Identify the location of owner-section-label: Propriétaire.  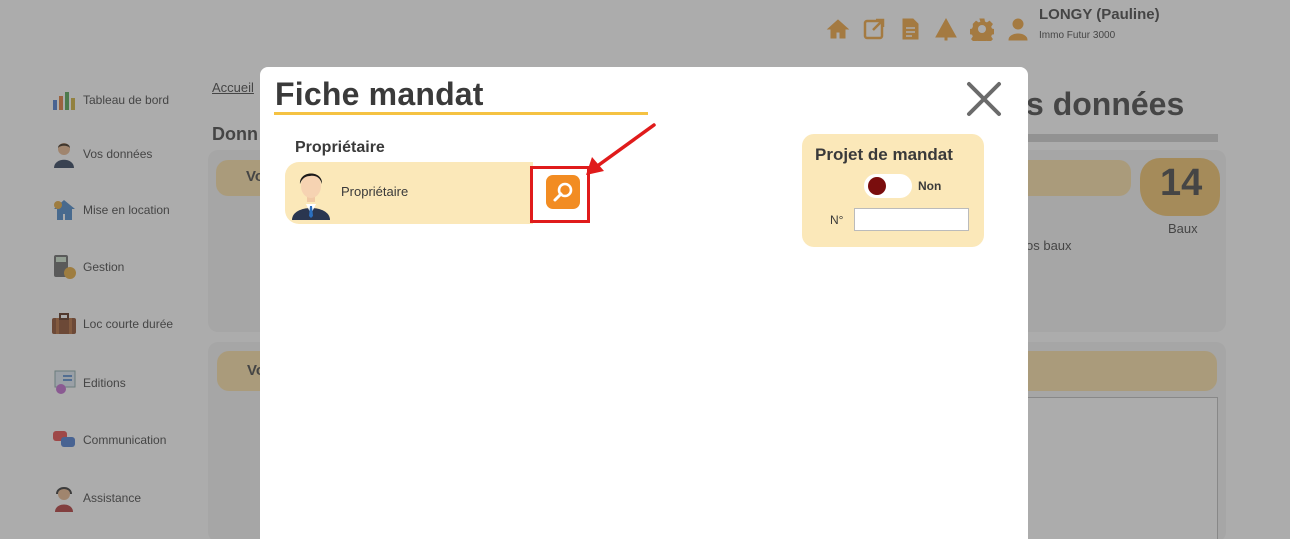
(340, 147).